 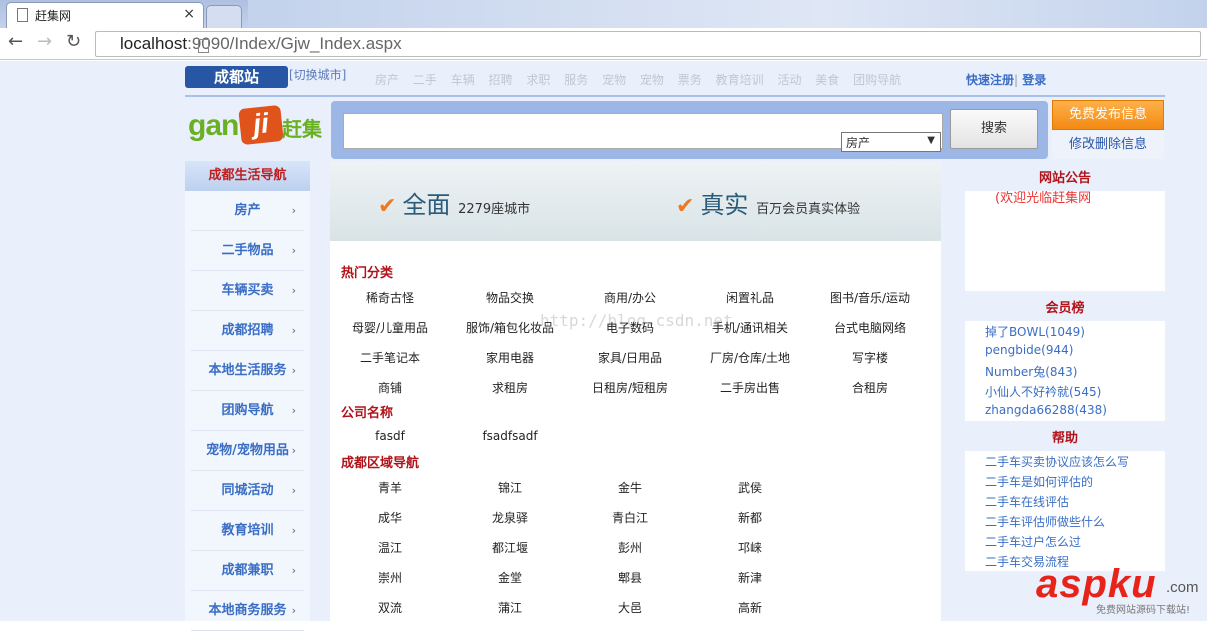 What do you see at coordinates (1057, 461) in the screenshot?
I see `help-link: 二手车买卖协议应该怎么写` at bounding box center [1057, 461].